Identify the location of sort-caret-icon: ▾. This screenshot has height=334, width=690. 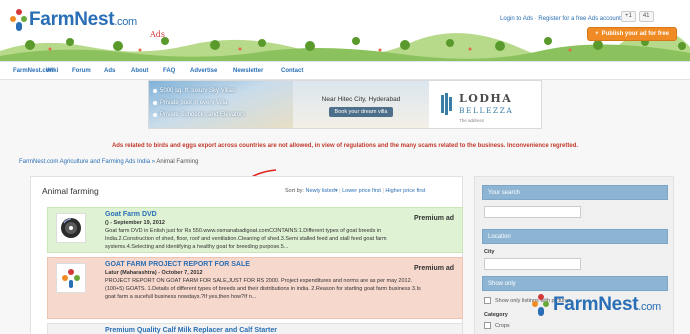
(336, 191).